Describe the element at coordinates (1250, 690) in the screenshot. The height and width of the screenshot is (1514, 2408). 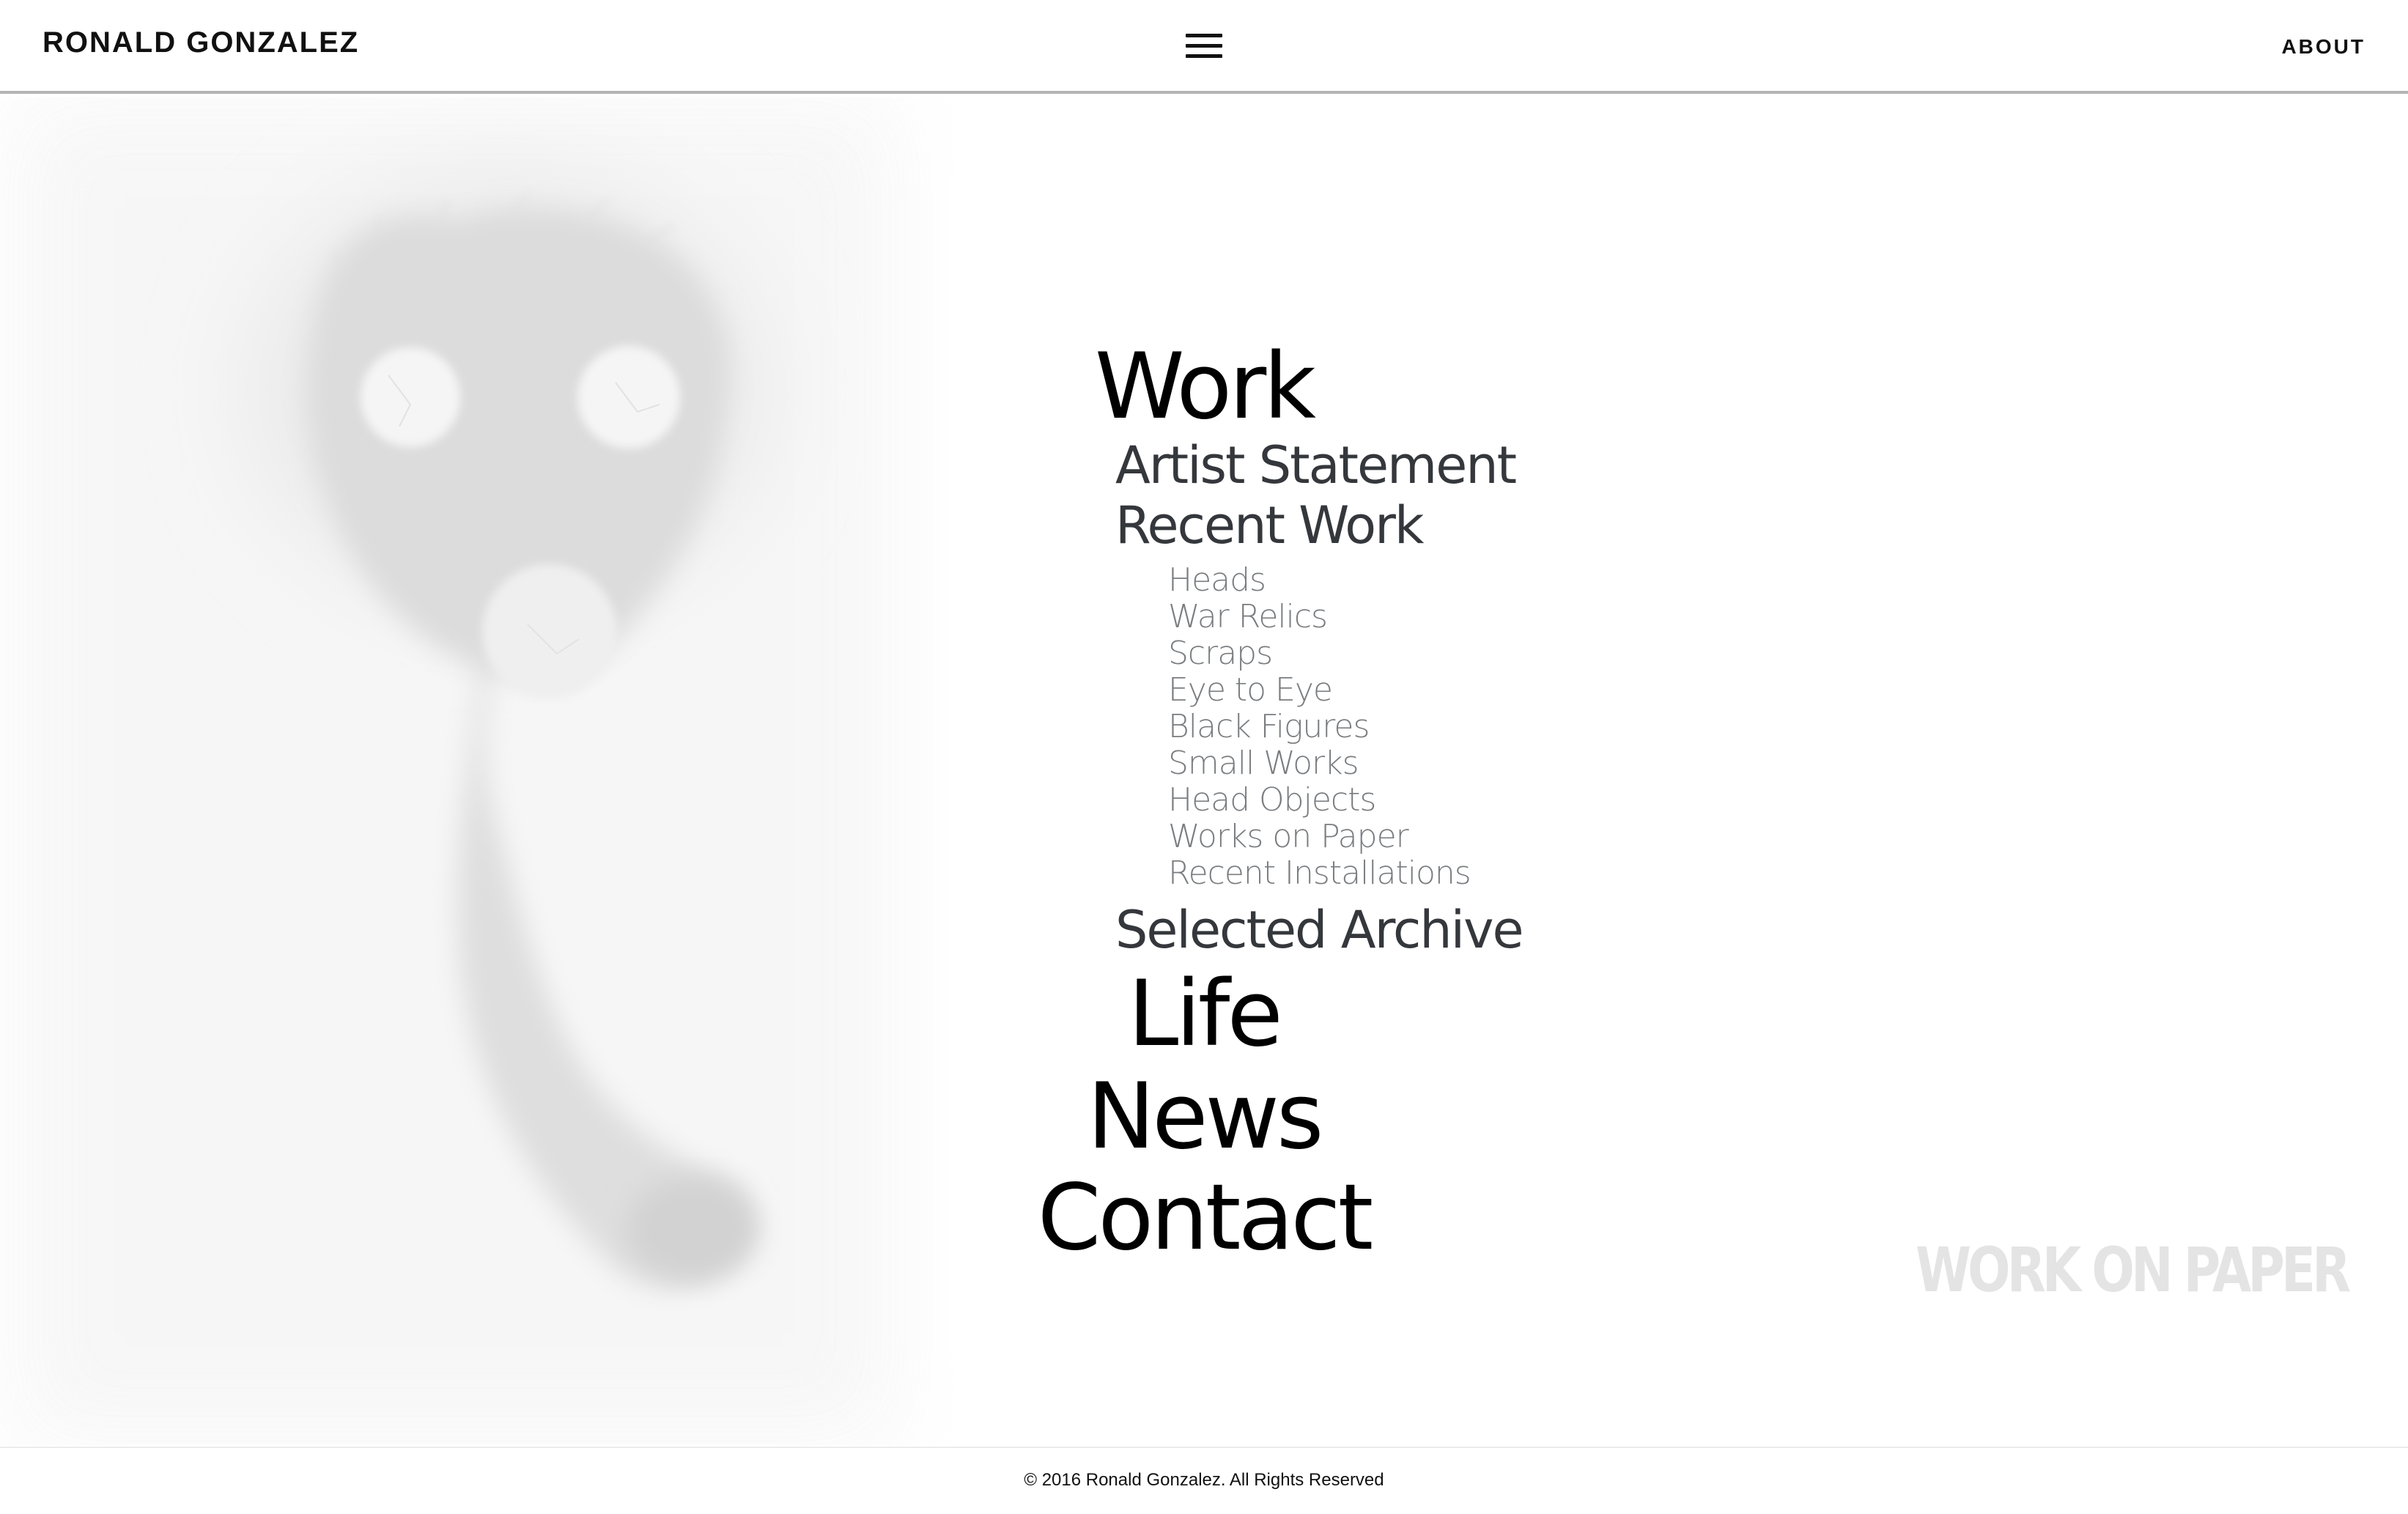
I see `nav-sub-eye-to-eye: Eye to Eye` at that location.